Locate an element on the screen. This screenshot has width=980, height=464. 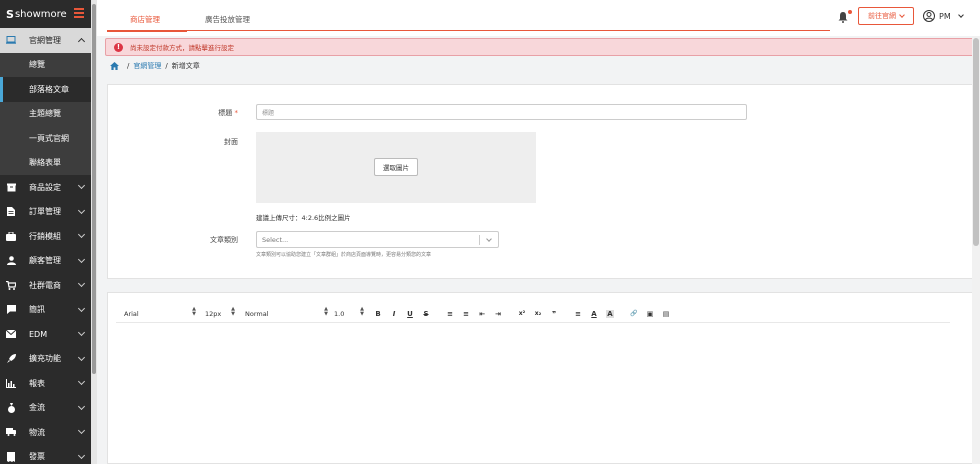
hamburger-menu-icon is located at coordinates (79, 13).